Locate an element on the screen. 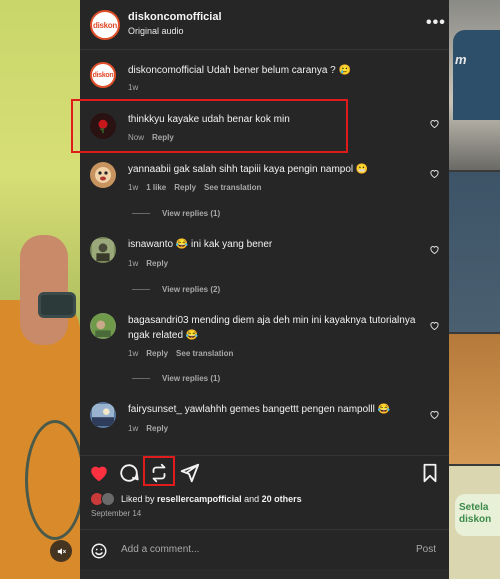 This screenshot has height=579, width=500. bg-tile: Setela diskon is located at coordinates (474, 522).